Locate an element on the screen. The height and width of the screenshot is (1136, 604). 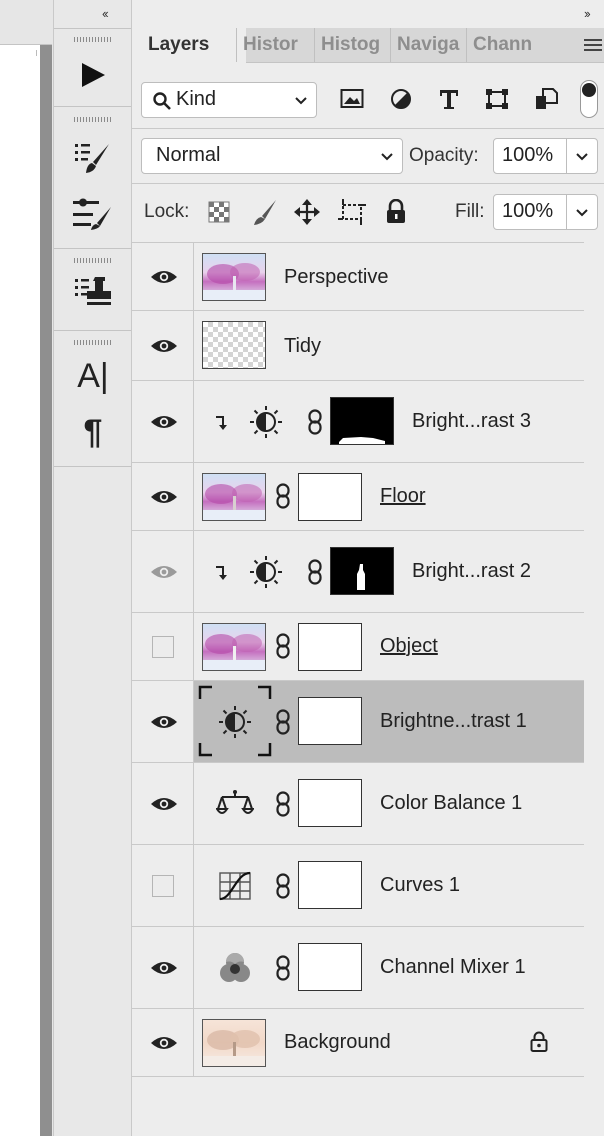
layer-row: Curves 1 is located at coordinates (358, 886).